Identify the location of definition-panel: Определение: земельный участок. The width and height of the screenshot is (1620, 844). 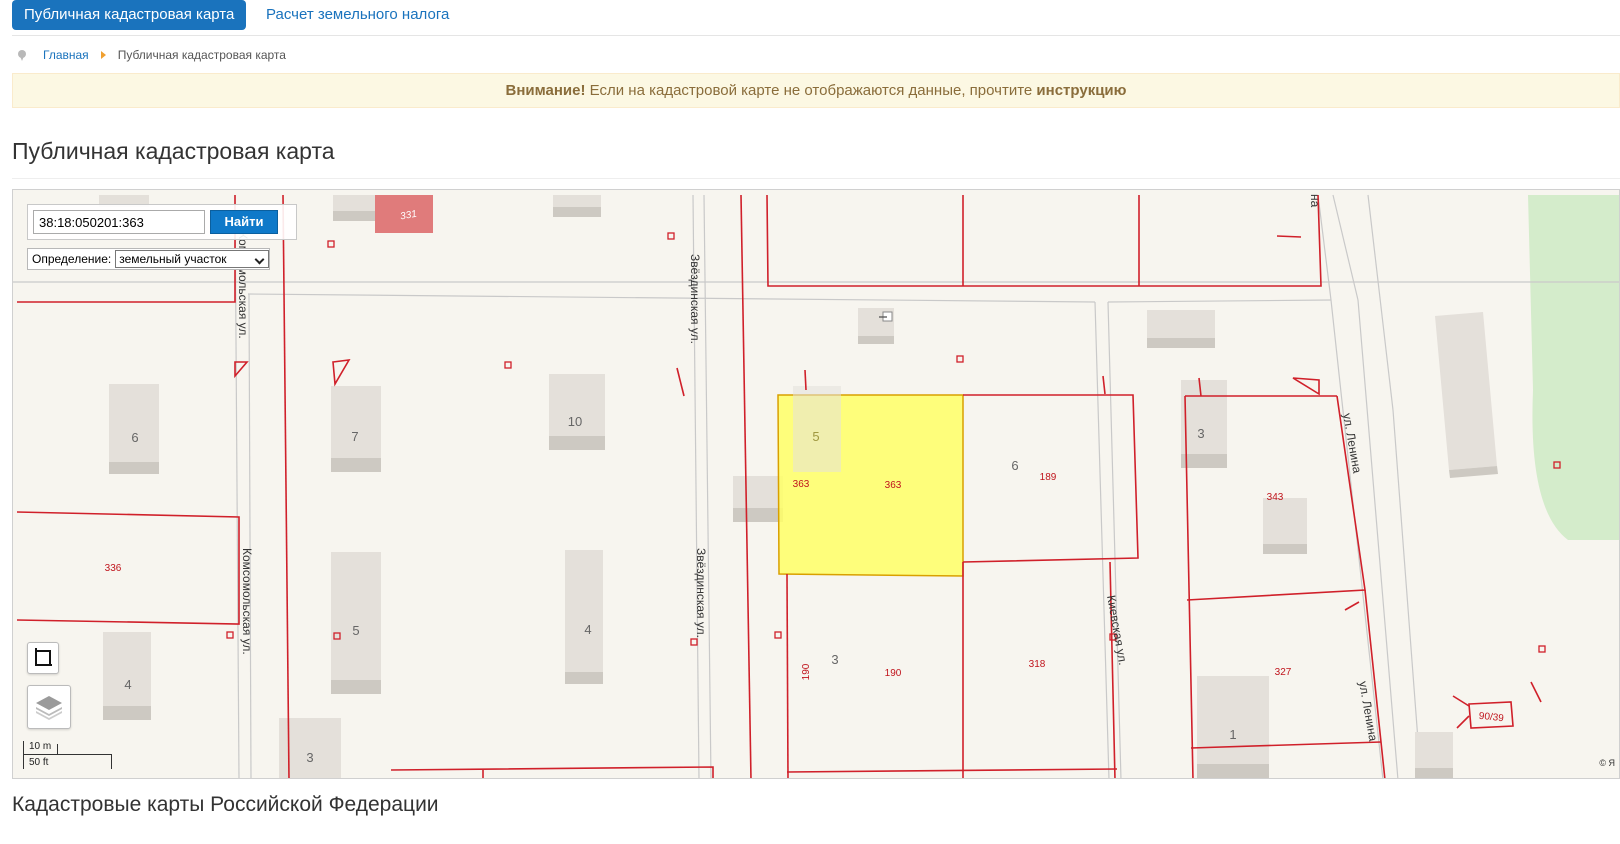
(149, 259).